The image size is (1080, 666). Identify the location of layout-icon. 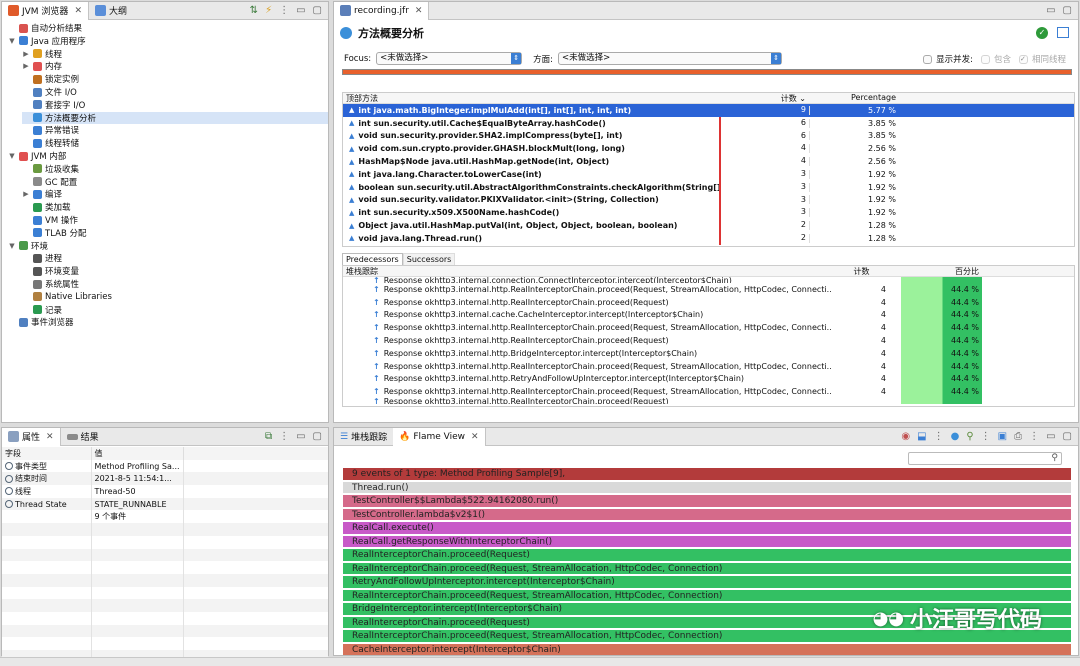
(1063, 32).